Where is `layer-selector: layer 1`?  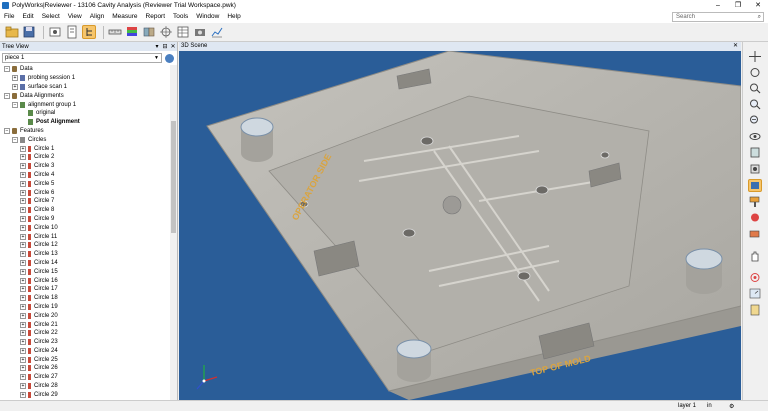
layer-selector: layer 1 is located at coordinates (687, 406).